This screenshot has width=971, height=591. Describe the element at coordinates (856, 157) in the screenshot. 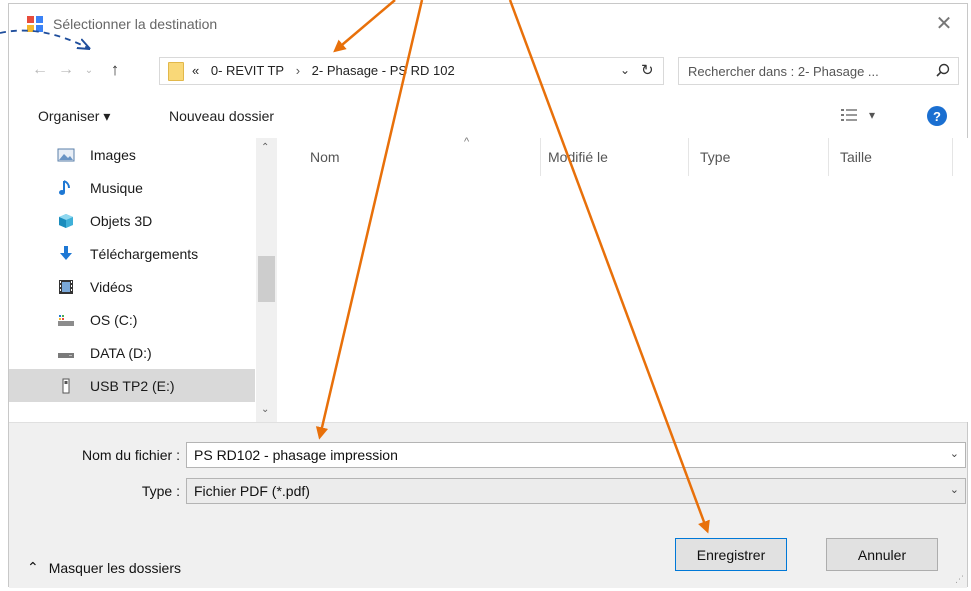

I see `column-header-size: Taille` at that location.